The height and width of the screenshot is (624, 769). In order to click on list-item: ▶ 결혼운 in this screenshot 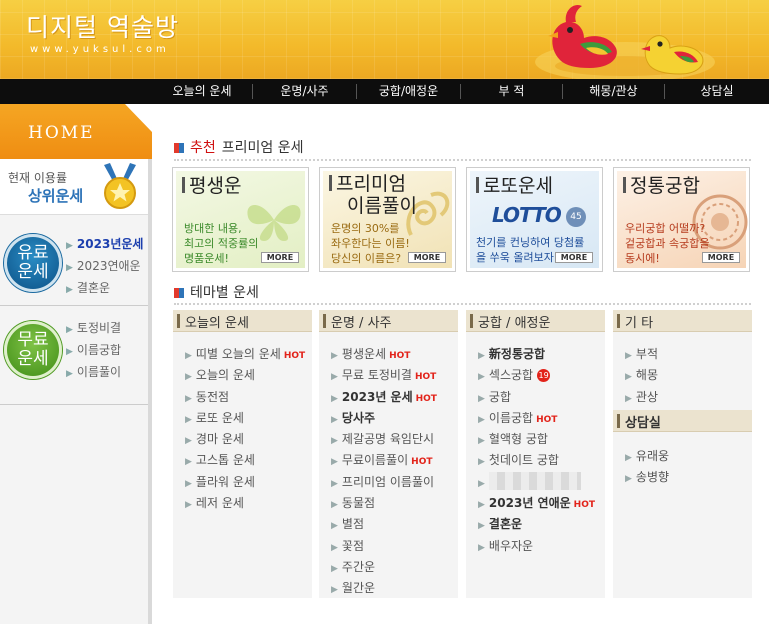, I will do `click(536, 524)`.